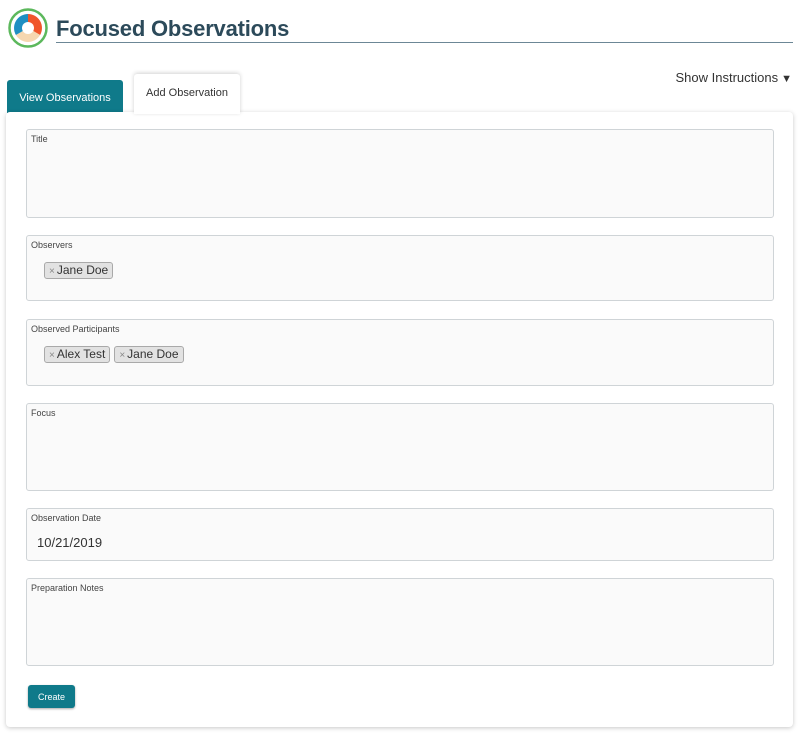 Image resolution: width=800 pixels, height=735 pixels. I want to click on observer-tag-label: Jane Doe, so click(82, 270).